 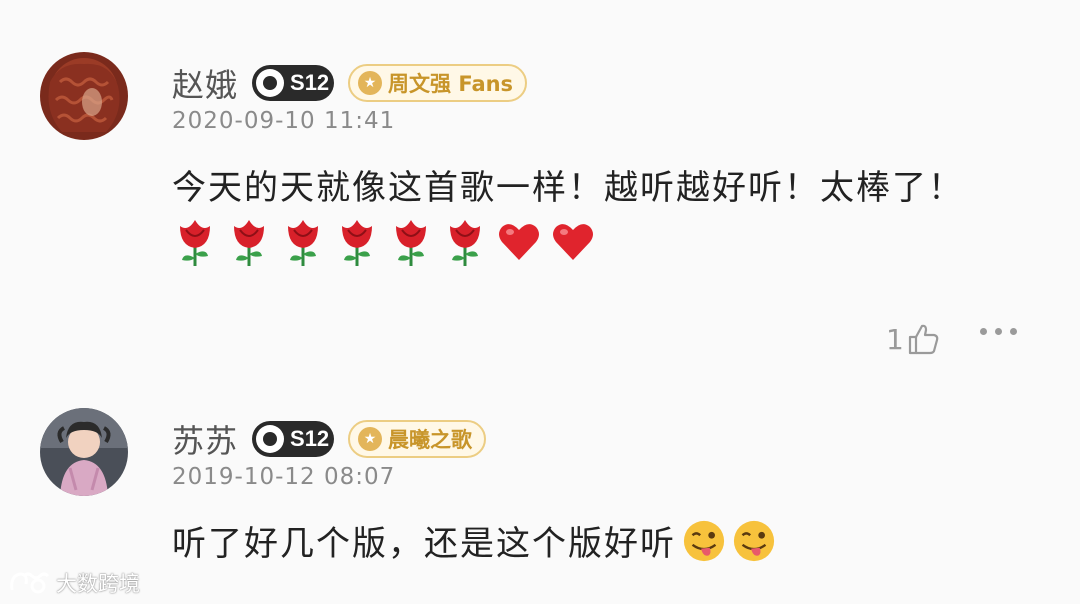 I want to click on like-button: 1, so click(x=913, y=339).